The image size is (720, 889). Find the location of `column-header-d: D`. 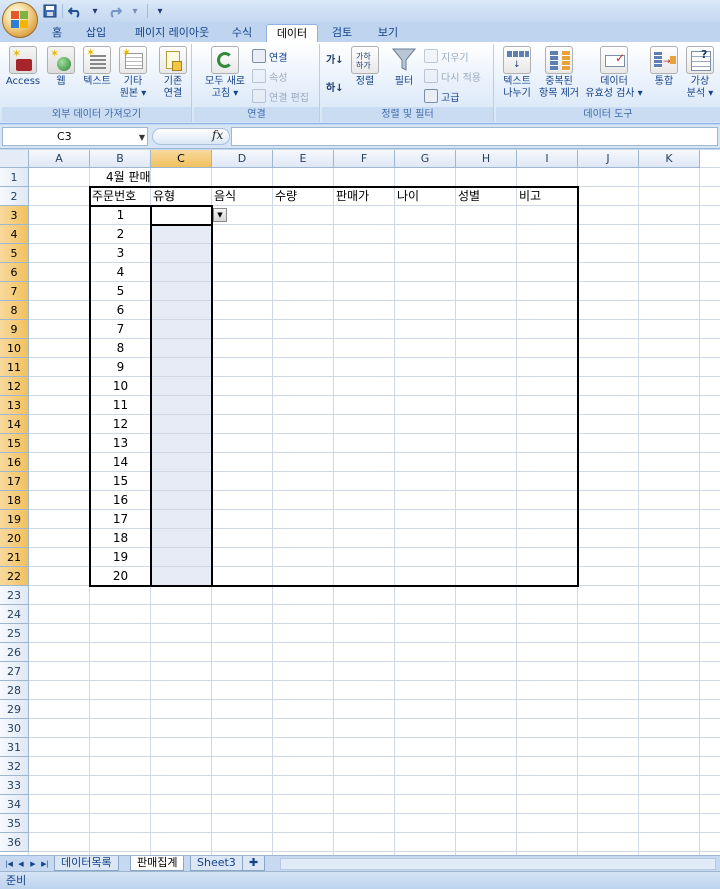

column-header-d: D is located at coordinates (242, 159).